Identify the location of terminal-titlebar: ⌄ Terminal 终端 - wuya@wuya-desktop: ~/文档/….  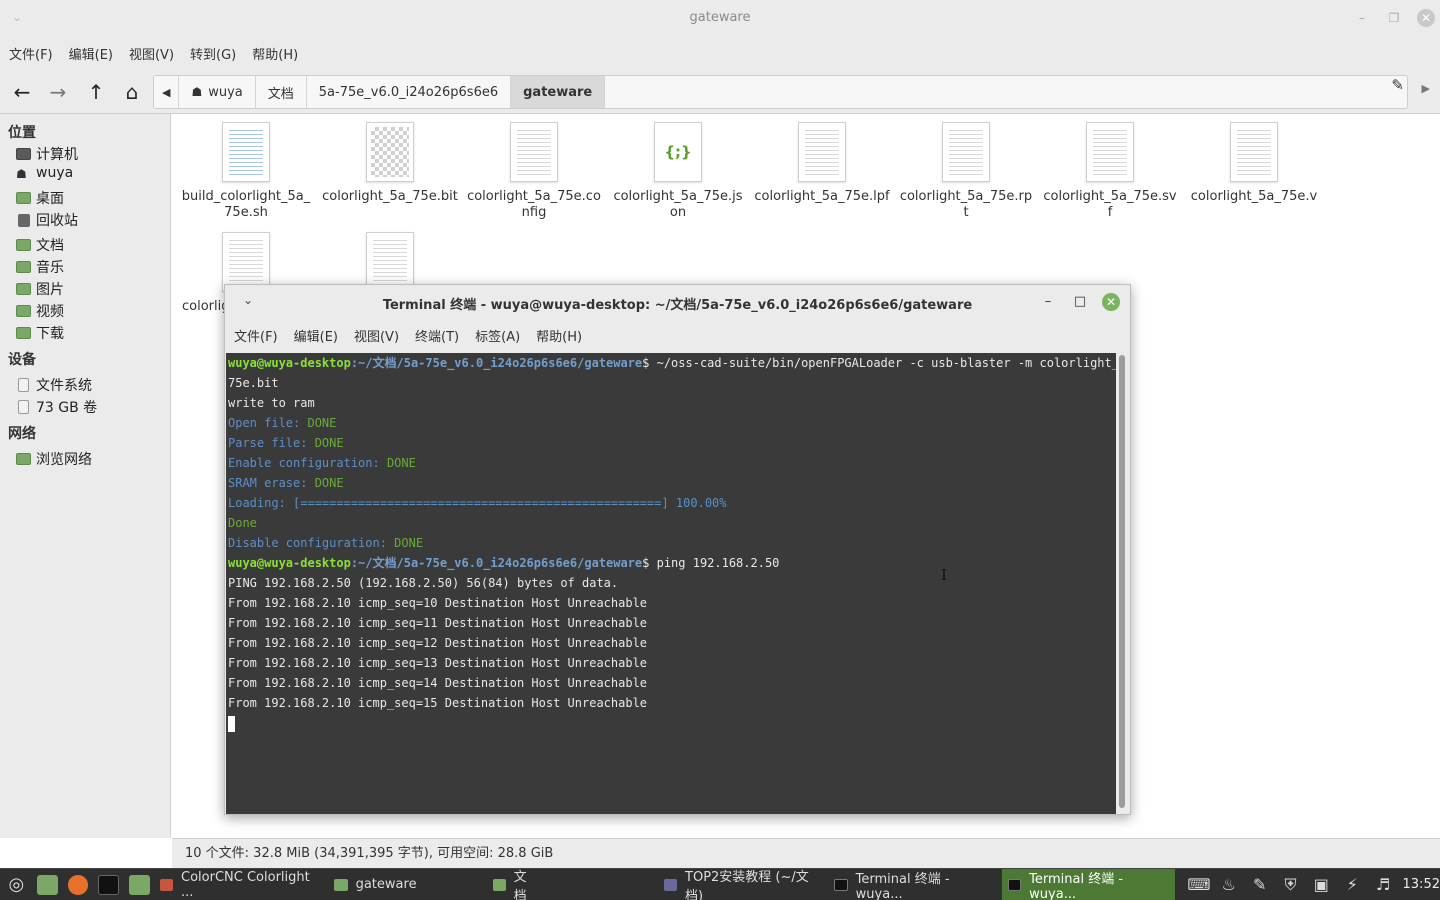
(677, 302).